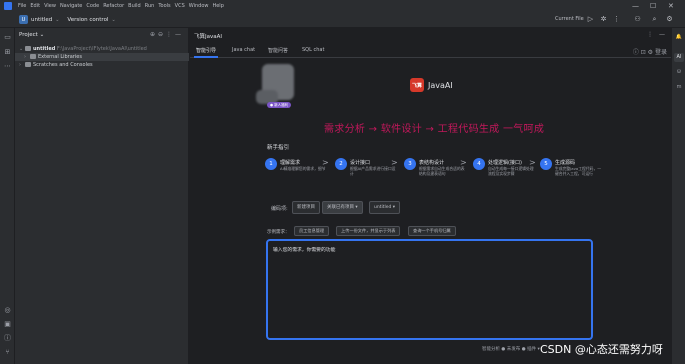  I want to click on intellij-logo-icon, so click(8, 6).